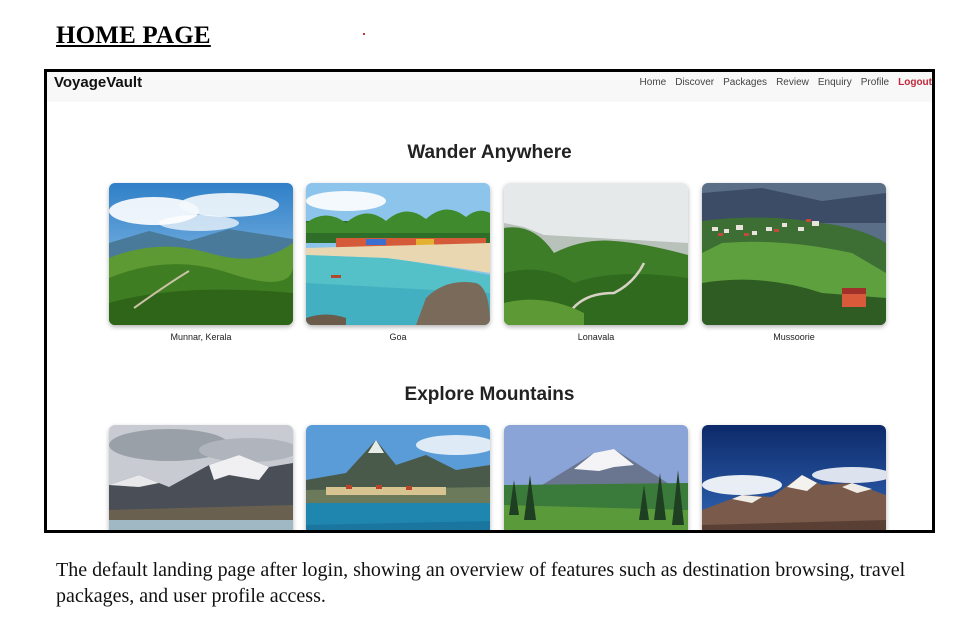  What do you see at coordinates (694, 82) in the screenshot?
I see `nav-discover: Discover` at bounding box center [694, 82].